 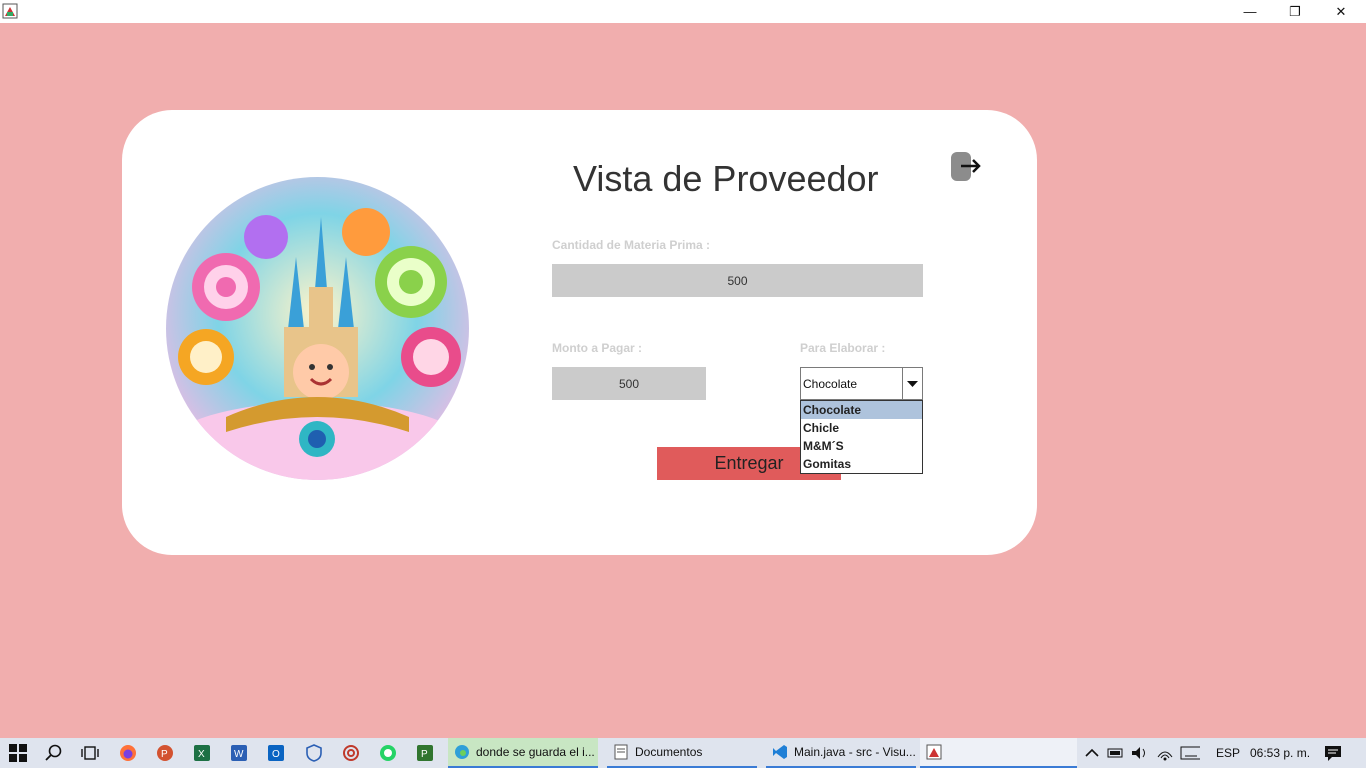 What do you see at coordinates (852, 383) in the screenshot?
I see `product-select-value: Chocolate` at bounding box center [852, 383].